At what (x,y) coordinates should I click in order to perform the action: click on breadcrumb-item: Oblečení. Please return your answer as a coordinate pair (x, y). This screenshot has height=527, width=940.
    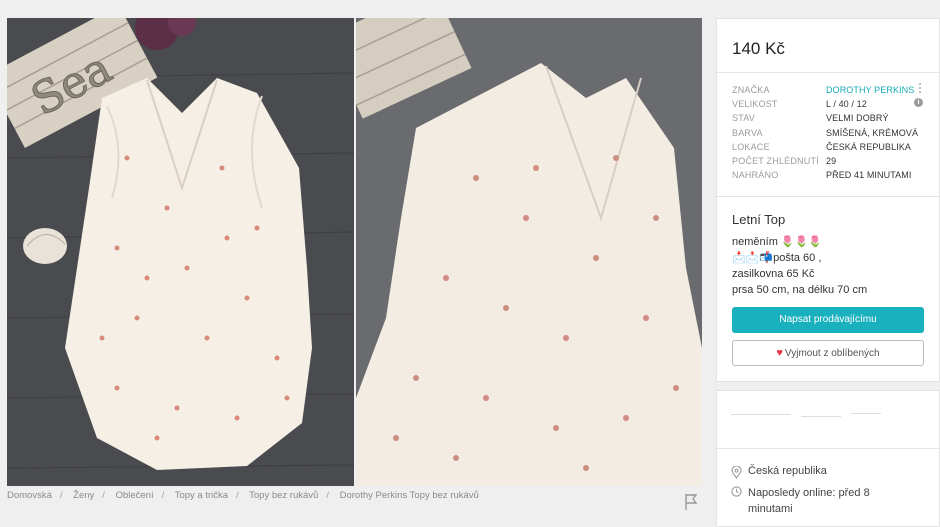
    Looking at the image, I should click on (135, 495).